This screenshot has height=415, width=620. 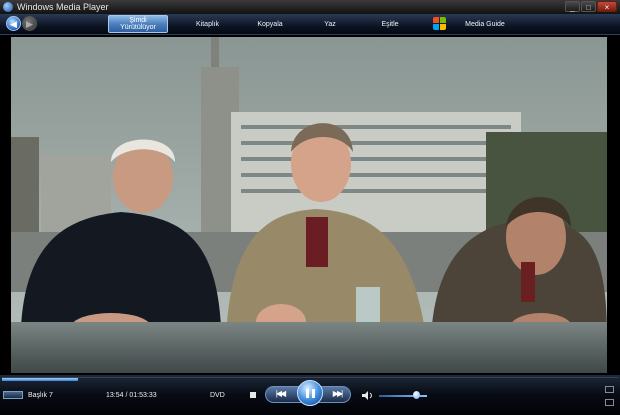 What do you see at coordinates (131, 395) in the screenshot?
I see `time-display: 13:54 / 01:53:33` at bounding box center [131, 395].